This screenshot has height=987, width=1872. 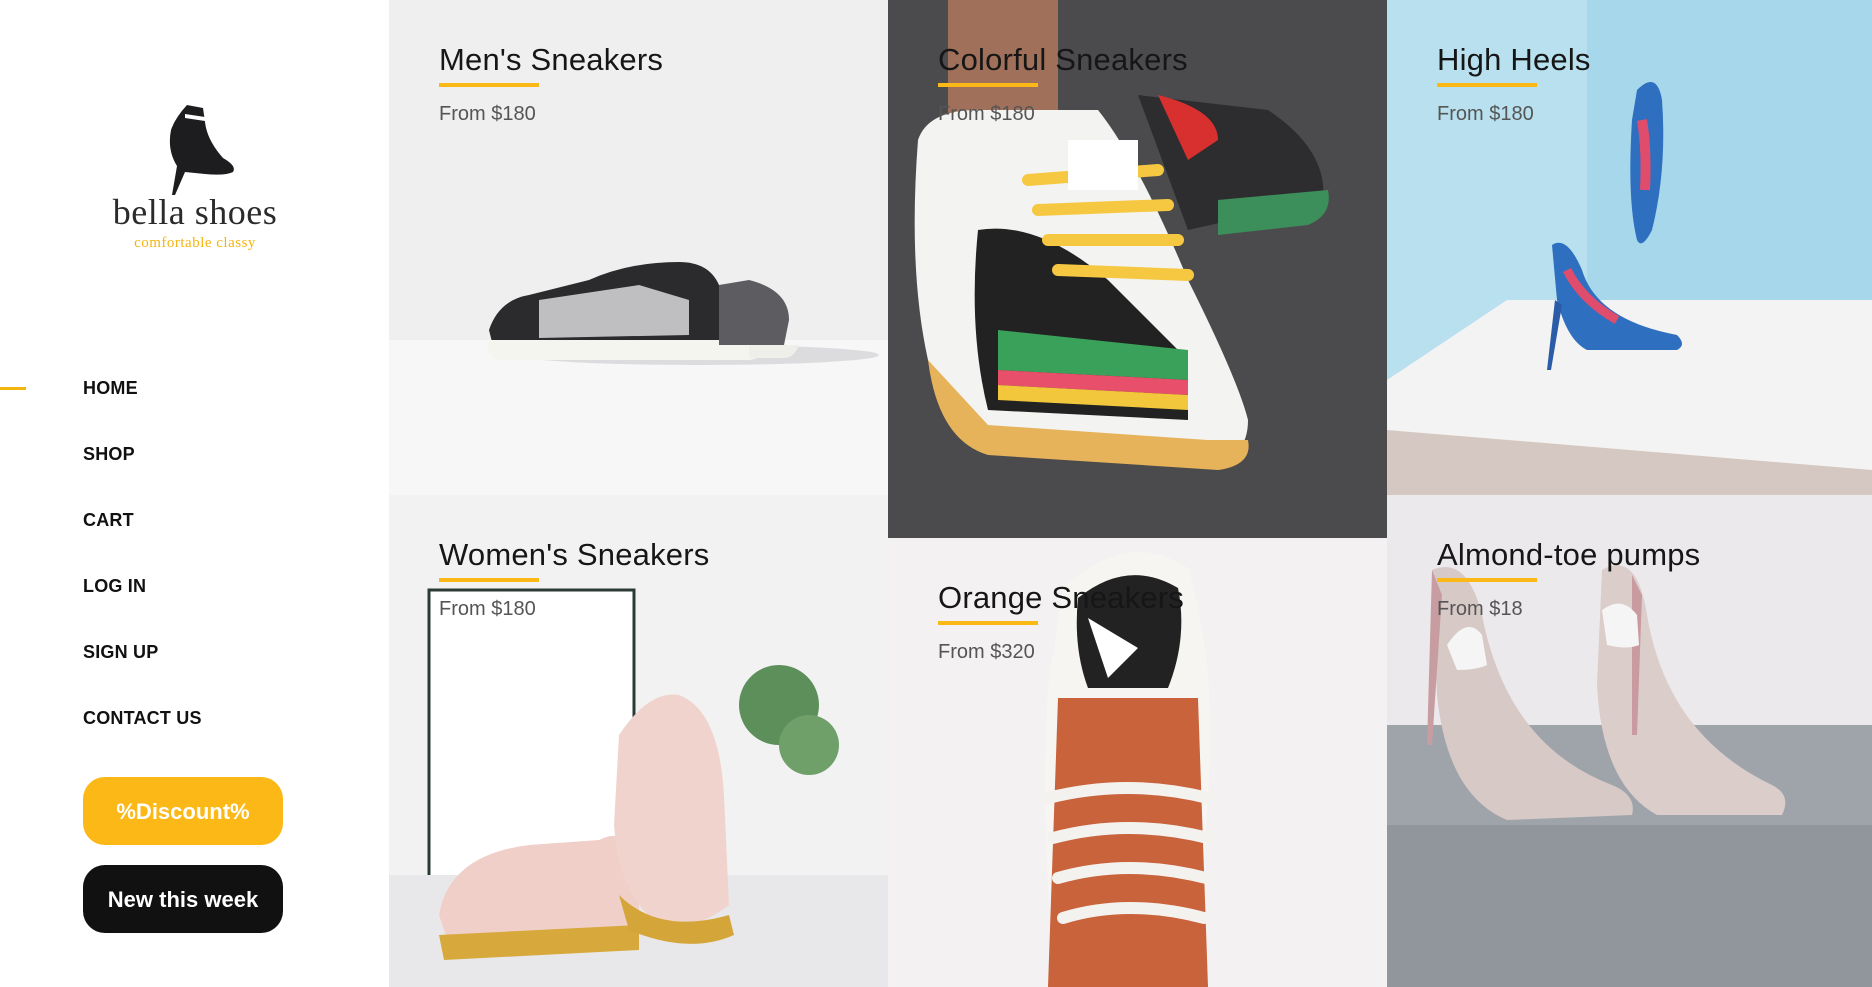 What do you see at coordinates (115, 586) in the screenshot?
I see `nav-item-label: LOG IN` at bounding box center [115, 586].